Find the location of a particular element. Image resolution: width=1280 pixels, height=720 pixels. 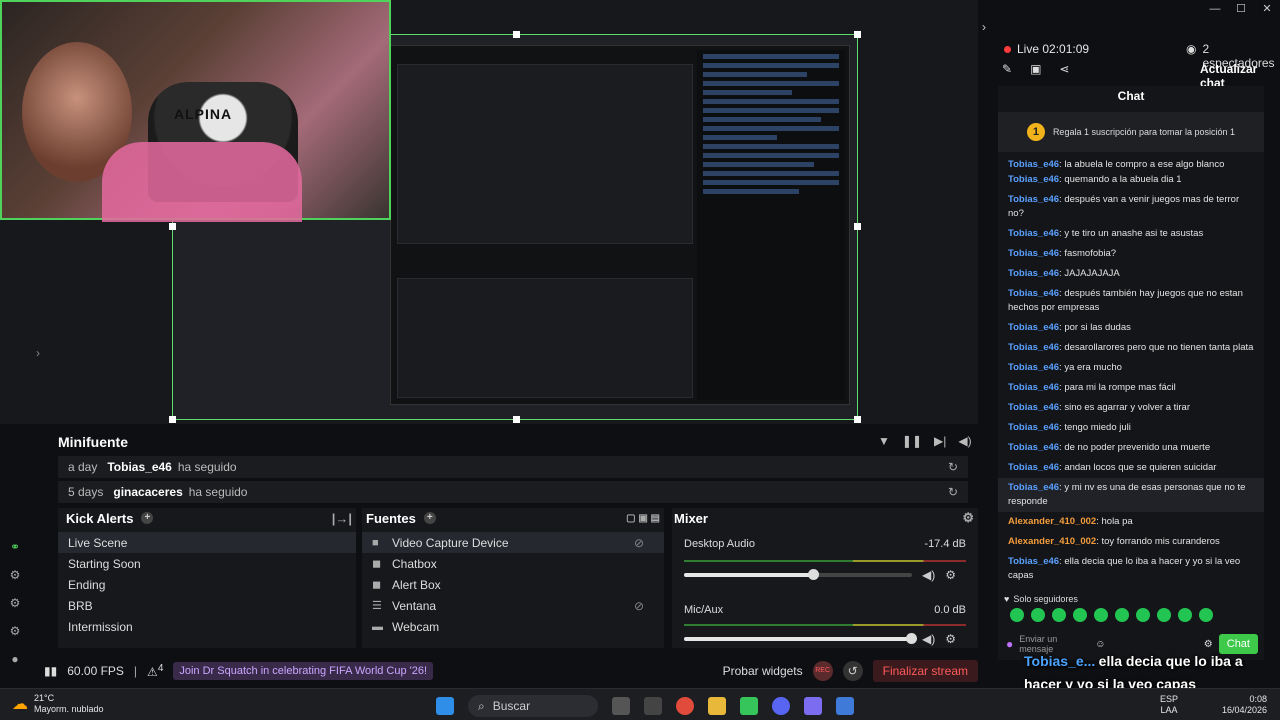

app-icon is located at coordinates (813, 706).